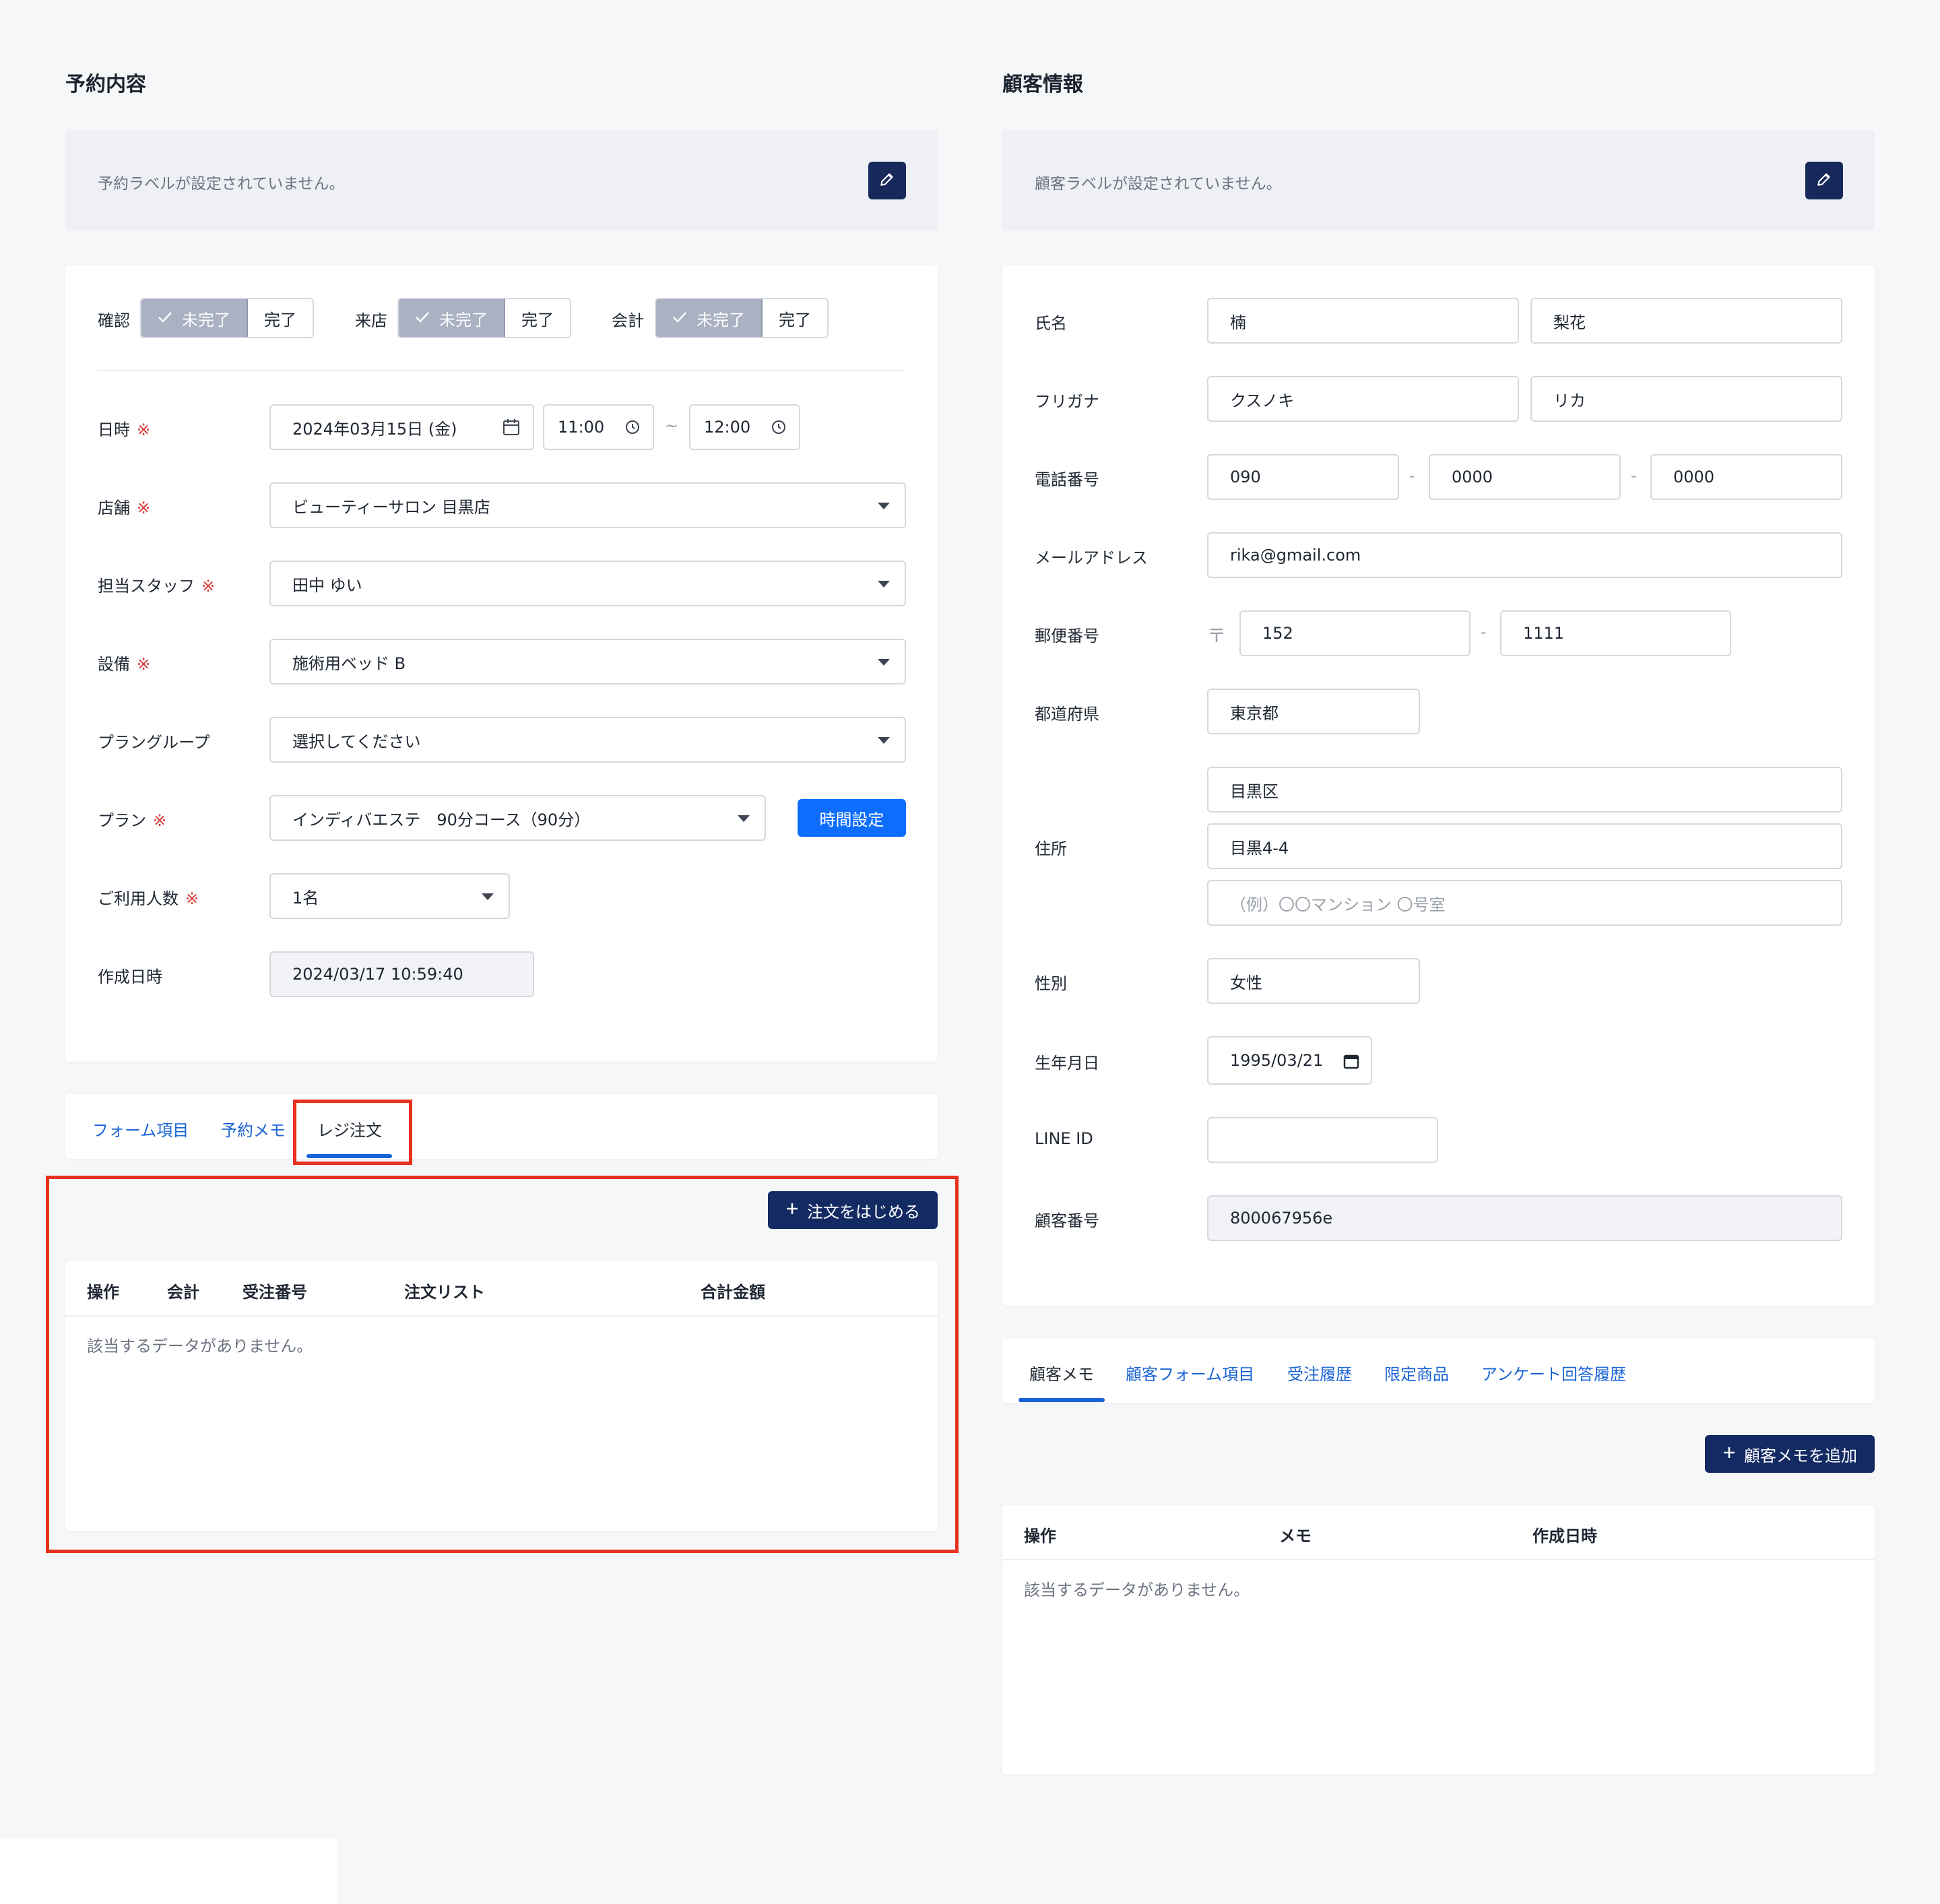 The image size is (1940, 1904). I want to click on visit-status-toggle: 未完了 完了, so click(484, 318).